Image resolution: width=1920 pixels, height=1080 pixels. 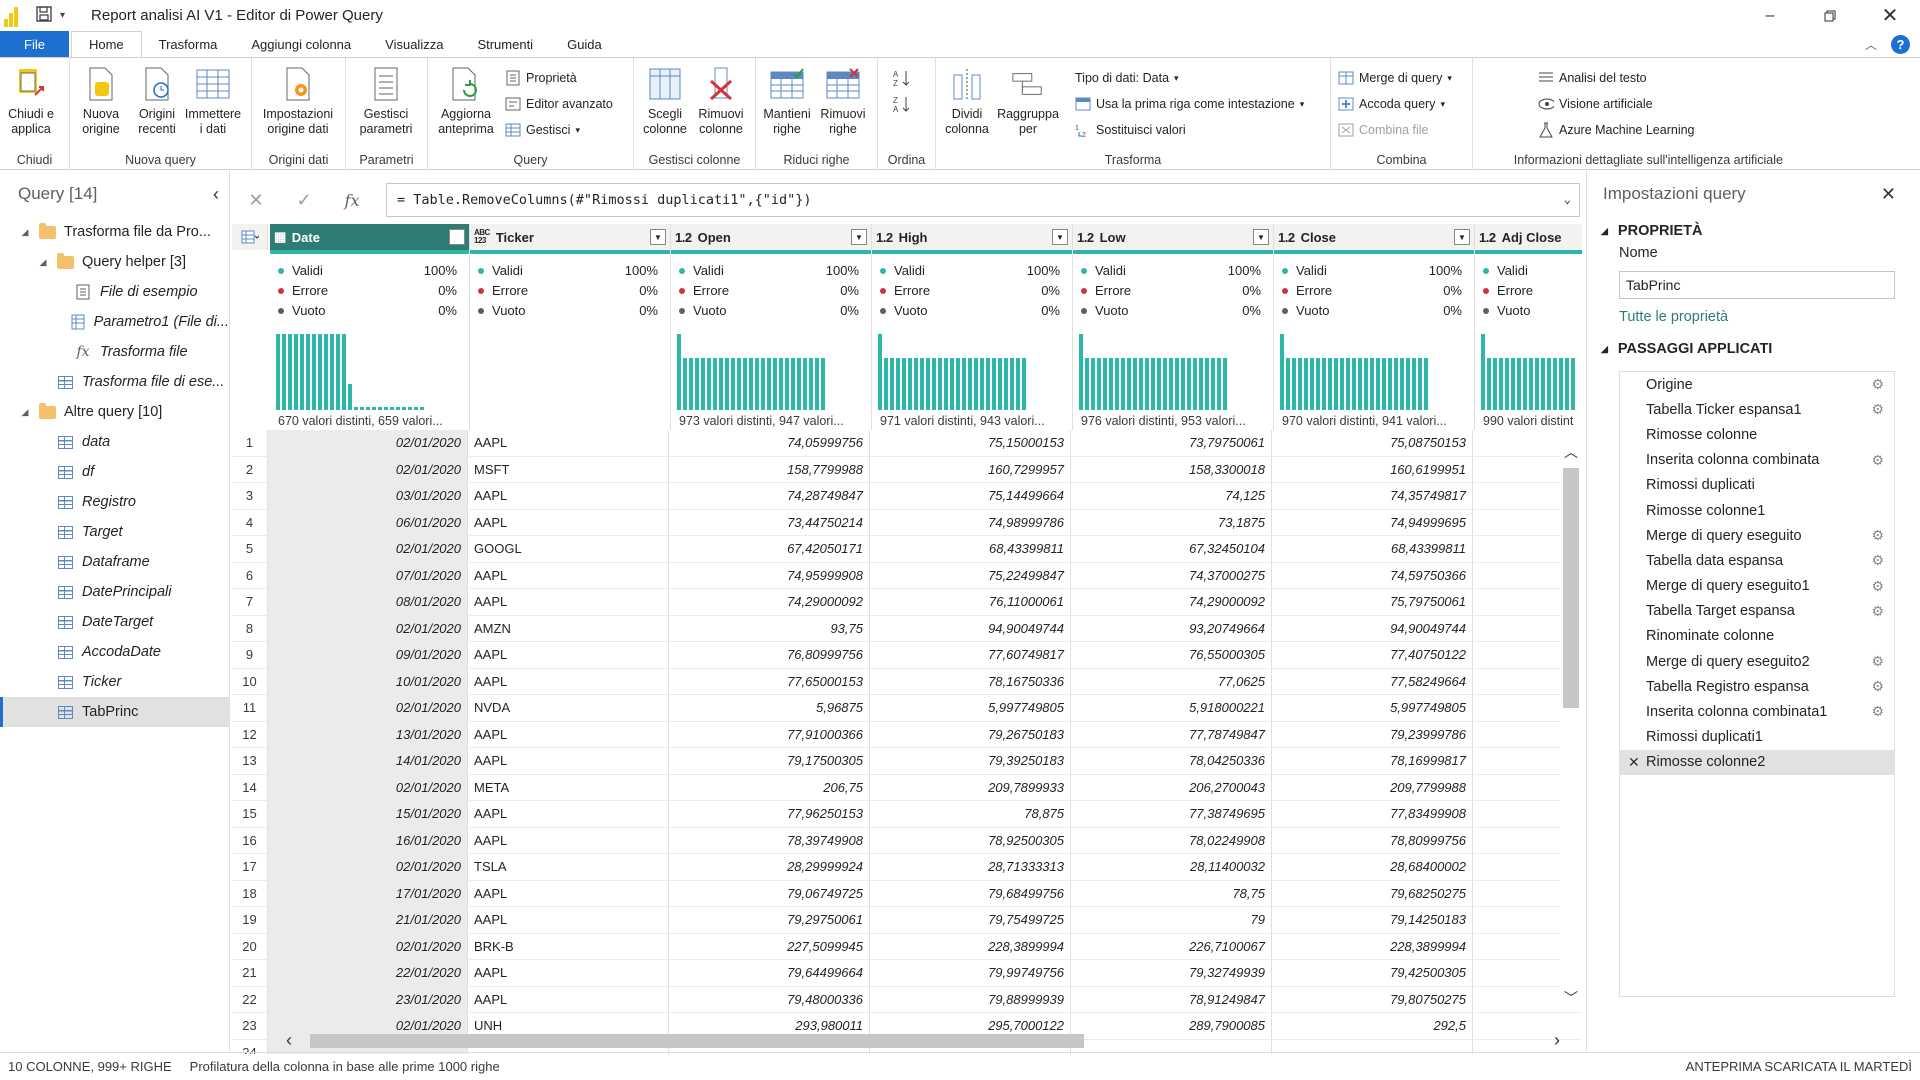 I want to click on column-header-date: ▦ Date ▼, so click(x=370, y=237).